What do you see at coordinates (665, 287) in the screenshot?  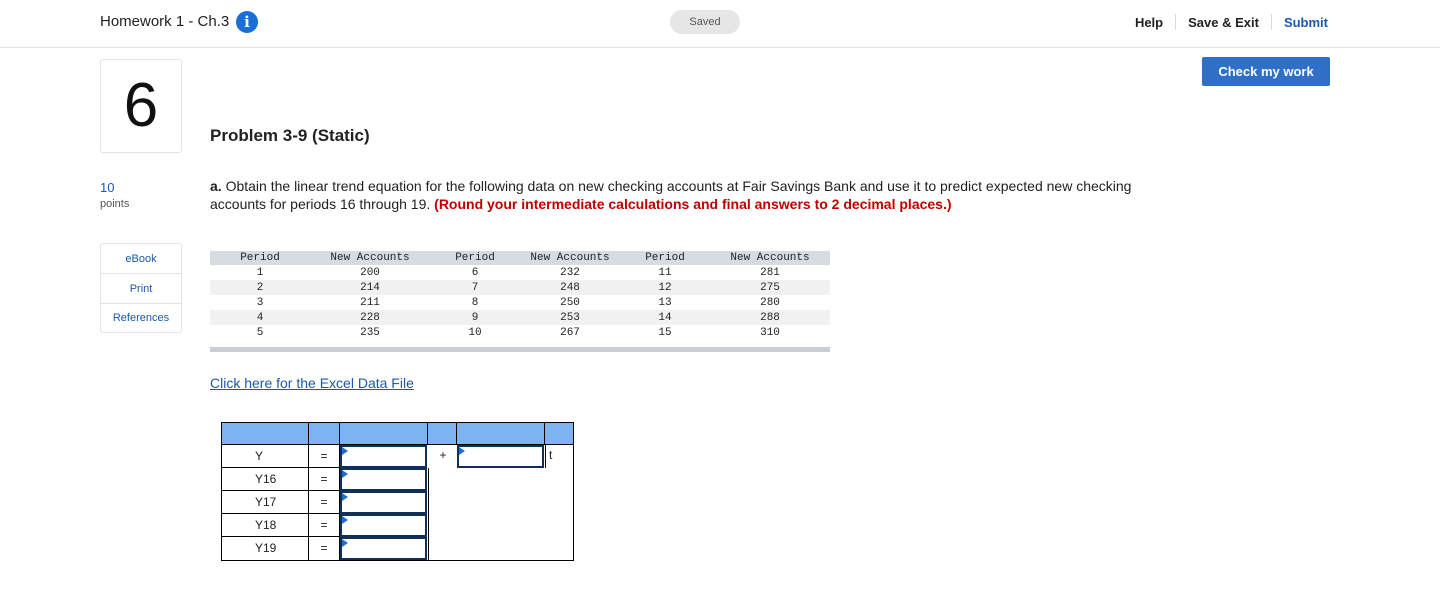 I see `table-cell: 12` at bounding box center [665, 287].